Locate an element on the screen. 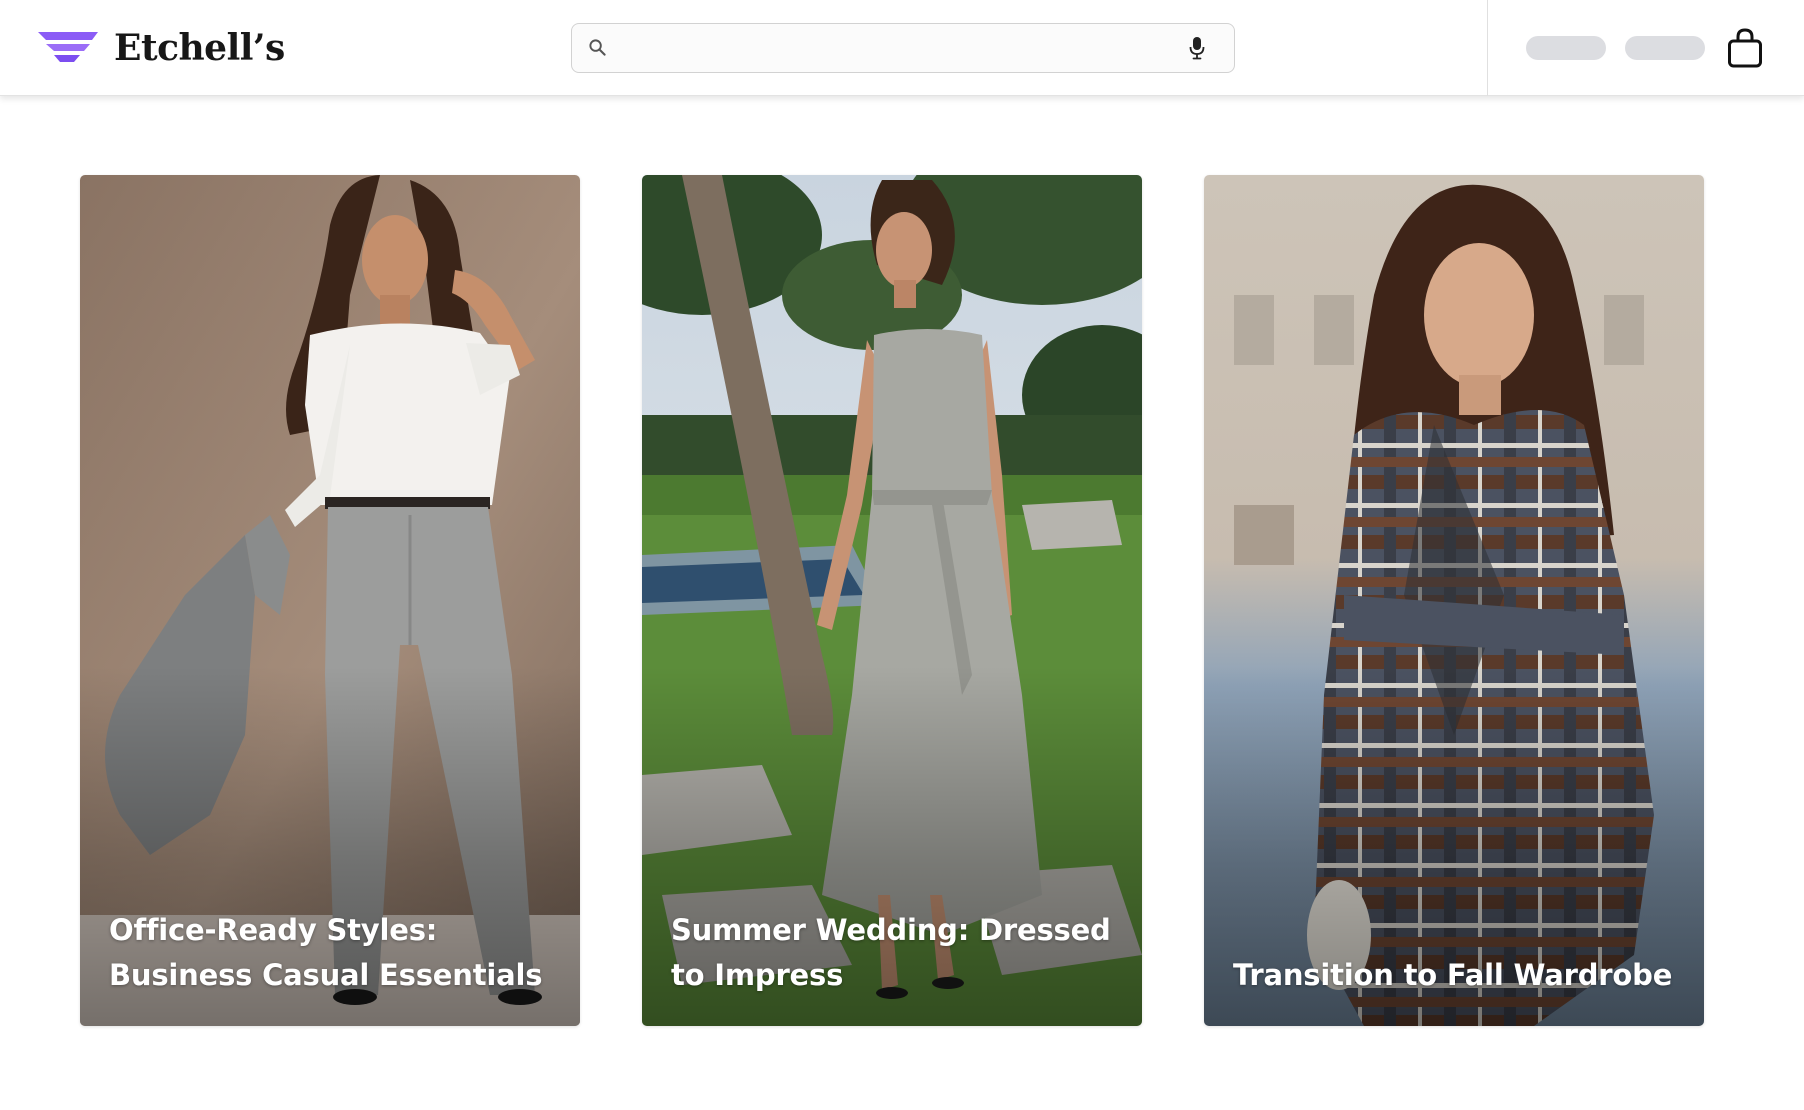  collection-title: Transition to Fall Wardrobe is located at coordinates (1453, 975).